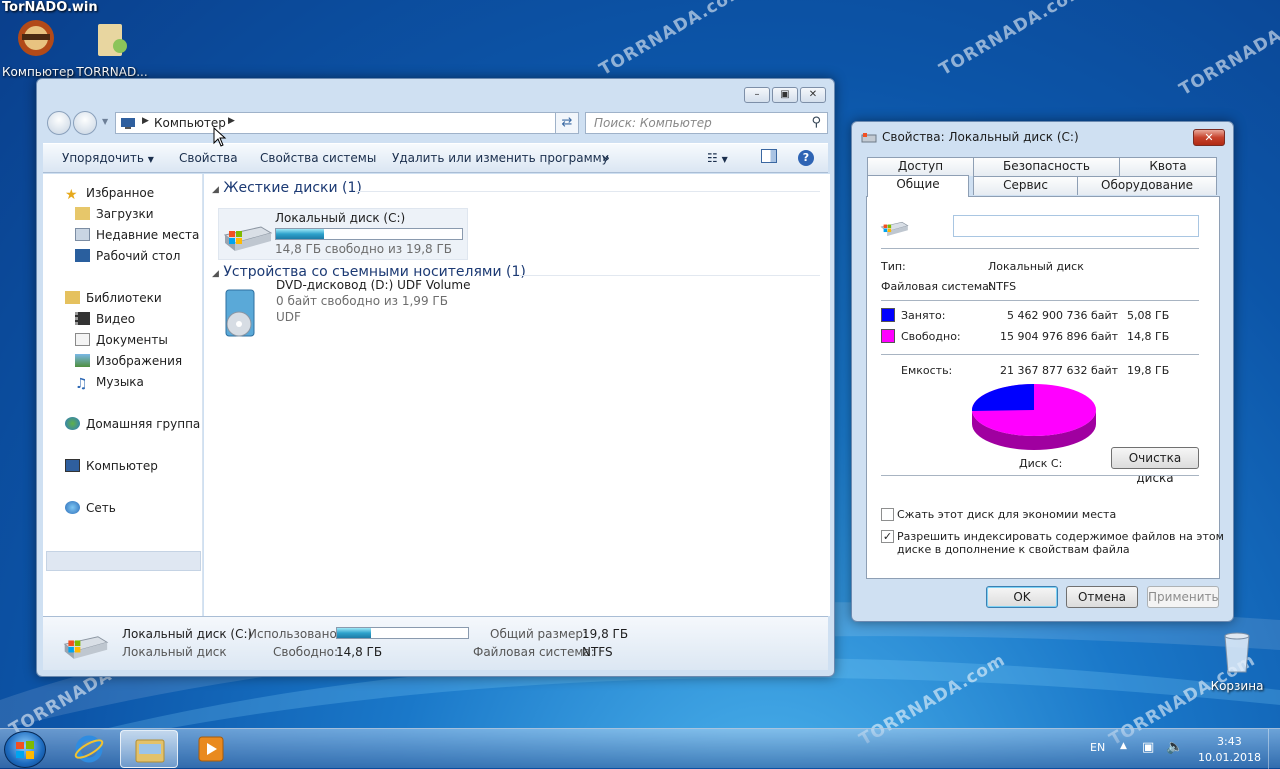 The image size is (1280, 769). What do you see at coordinates (1022, 597) in the screenshot?
I see `ok-button: OK` at bounding box center [1022, 597].